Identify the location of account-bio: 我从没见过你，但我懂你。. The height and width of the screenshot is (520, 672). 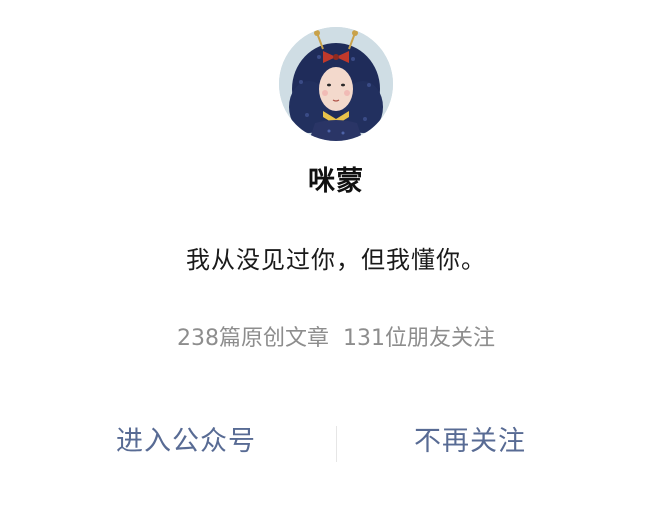
(336, 260).